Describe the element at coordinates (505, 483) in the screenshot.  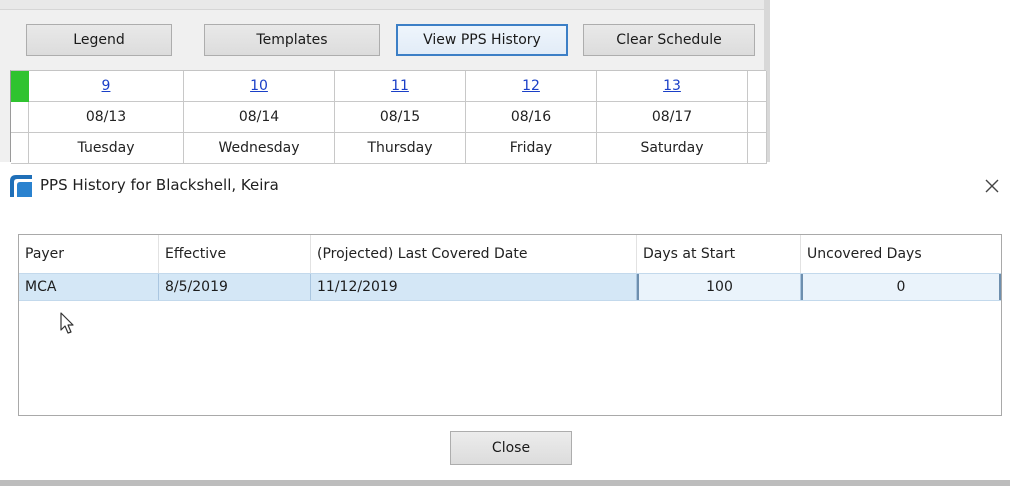
I see `dialog-bottom-border` at that location.